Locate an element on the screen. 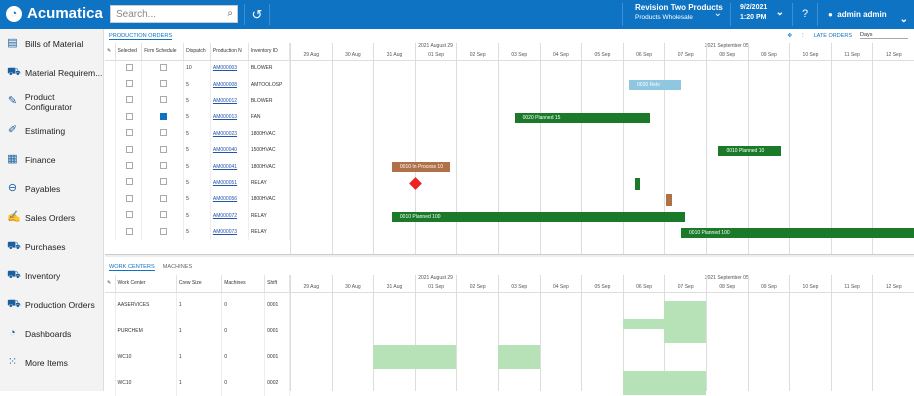 The width and height of the screenshot is (914, 396). production-link: AM000023 is located at coordinates (225, 134).